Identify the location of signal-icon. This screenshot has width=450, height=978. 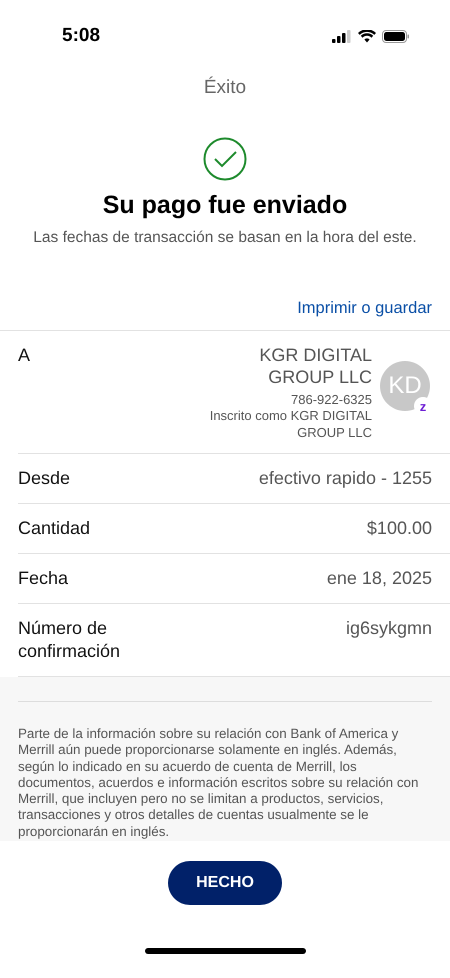
(342, 36).